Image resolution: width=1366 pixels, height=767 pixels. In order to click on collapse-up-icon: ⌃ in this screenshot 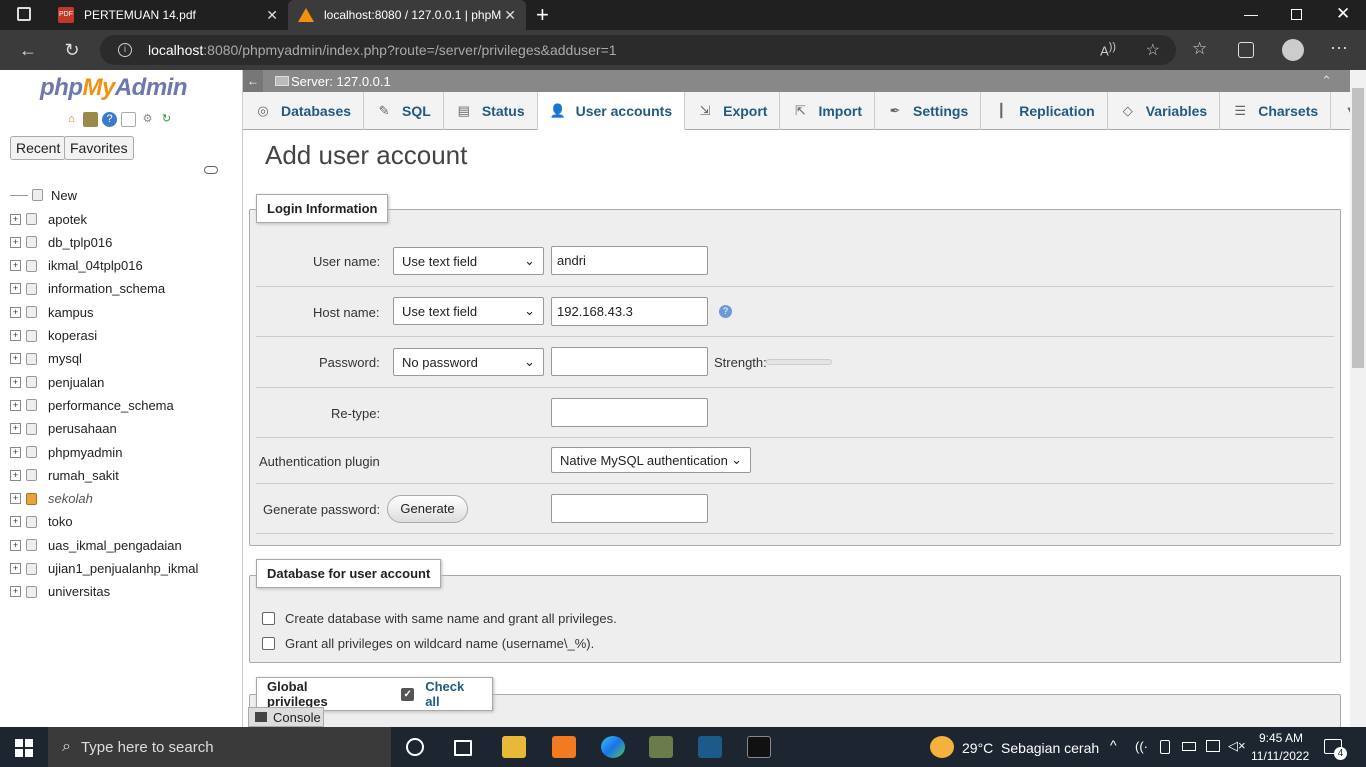, I will do `click(1326, 81)`.